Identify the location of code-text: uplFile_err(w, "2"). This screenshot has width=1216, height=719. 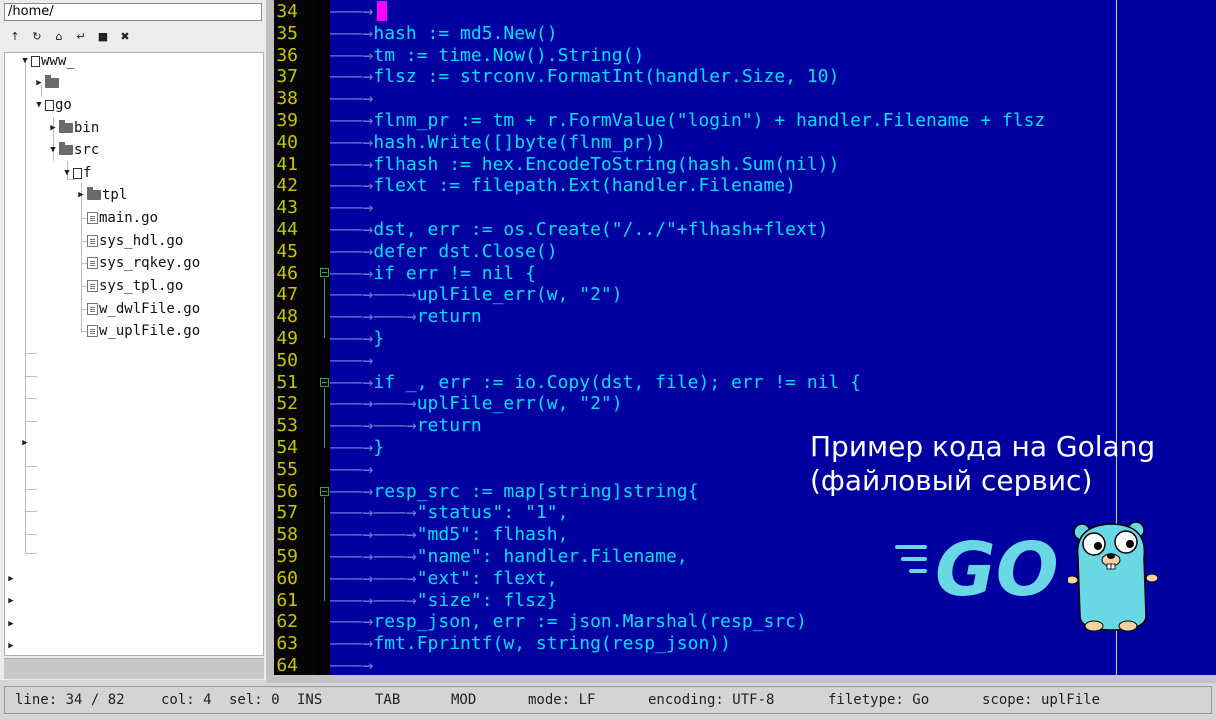
(519, 404).